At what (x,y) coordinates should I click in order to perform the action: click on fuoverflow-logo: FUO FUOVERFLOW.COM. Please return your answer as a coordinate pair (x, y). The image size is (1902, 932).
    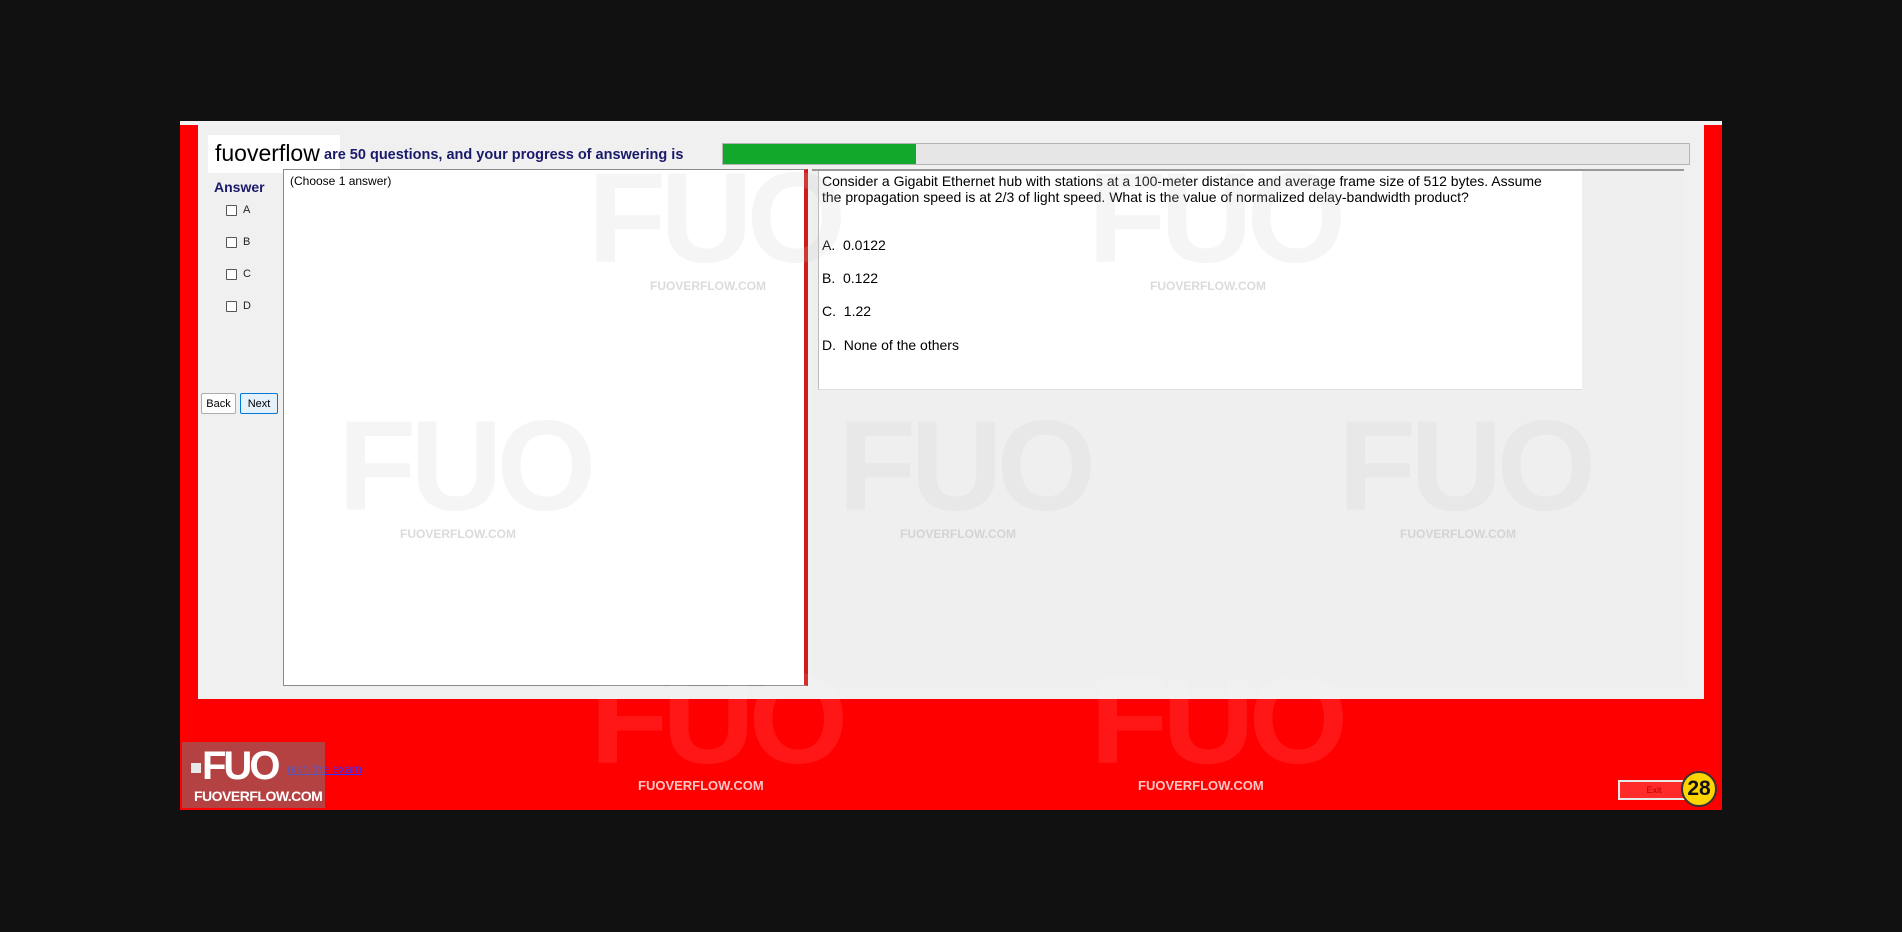
    Looking at the image, I should click on (253, 775).